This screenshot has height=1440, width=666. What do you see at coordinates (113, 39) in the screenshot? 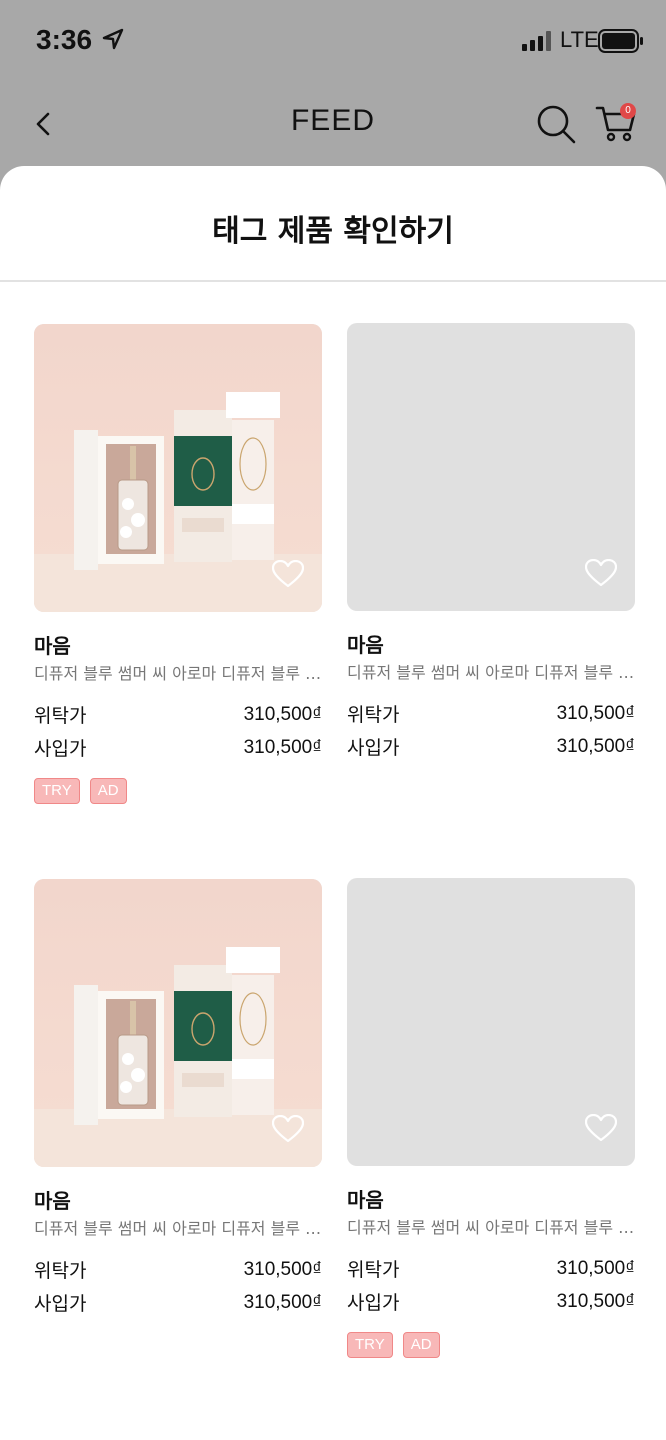
I see `location-arrow-icon` at bounding box center [113, 39].